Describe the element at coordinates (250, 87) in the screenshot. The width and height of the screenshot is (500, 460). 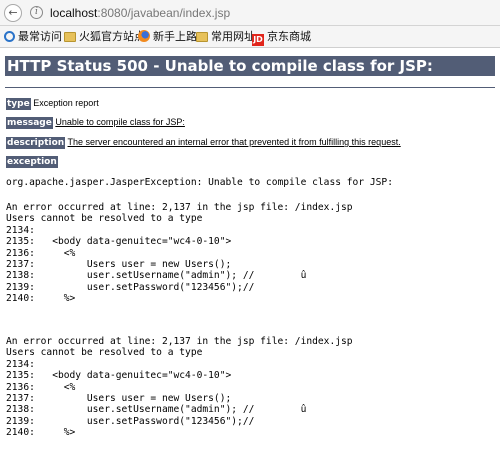
I see `title-divider` at that location.